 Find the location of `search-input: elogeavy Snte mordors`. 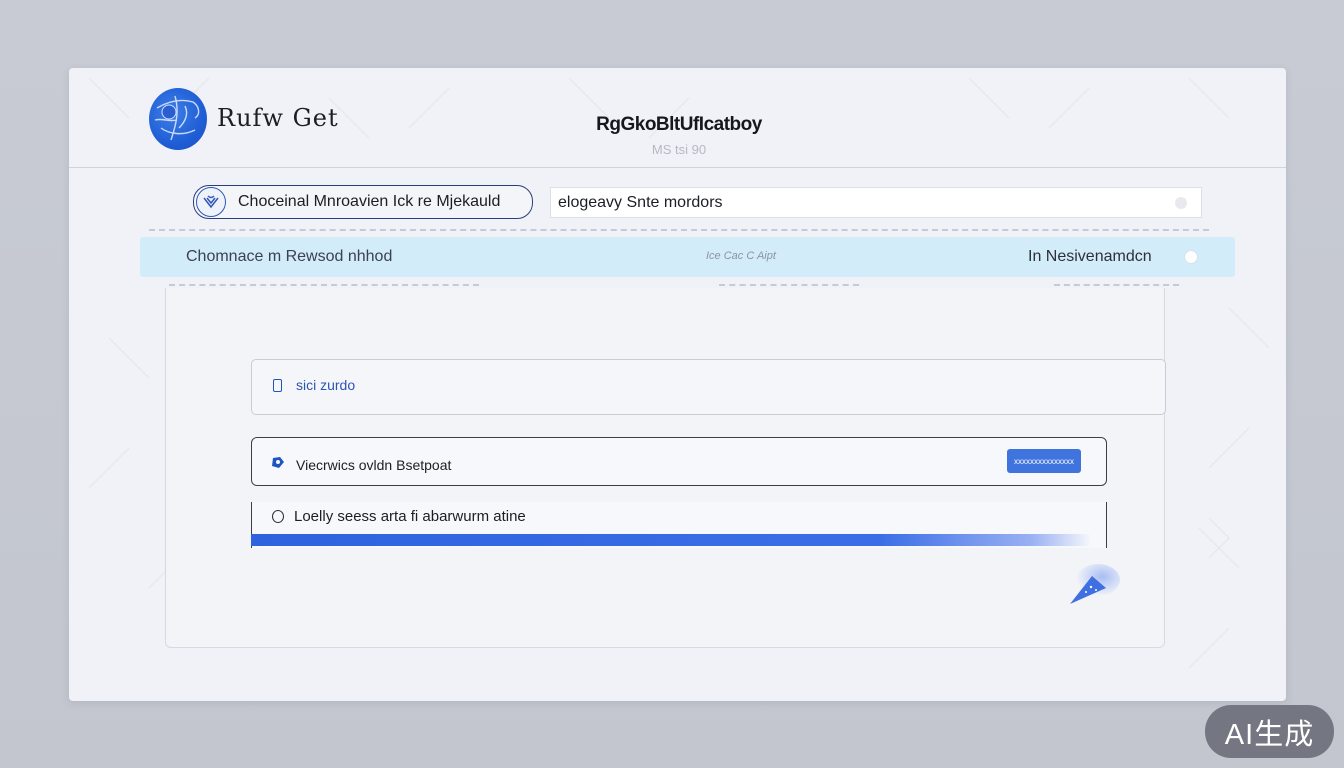

search-input: elogeavy Snte mordors is located at coordinates (876, 202).